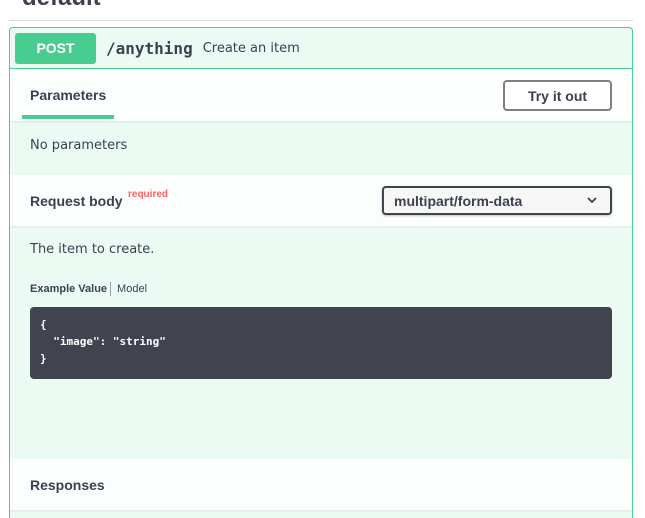  I want to click on example-model-tabs: Example Value Model, so click(88, 289).